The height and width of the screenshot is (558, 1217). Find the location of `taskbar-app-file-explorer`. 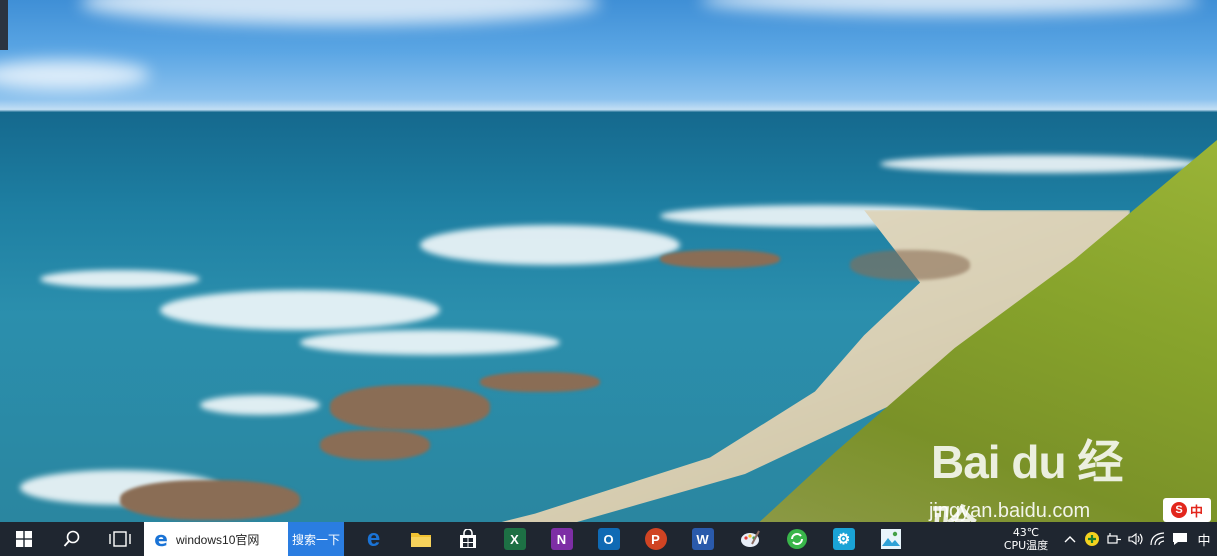

taskbar-app-file-explorer is located at coordinates (420, 539).